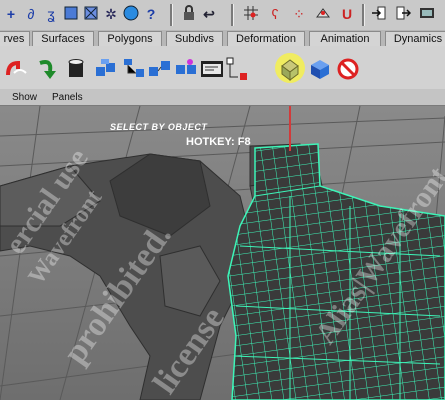 This screenshot has width=445, height=400. I want to click on tab-subdivs: Subdivs, so click(194, 39).